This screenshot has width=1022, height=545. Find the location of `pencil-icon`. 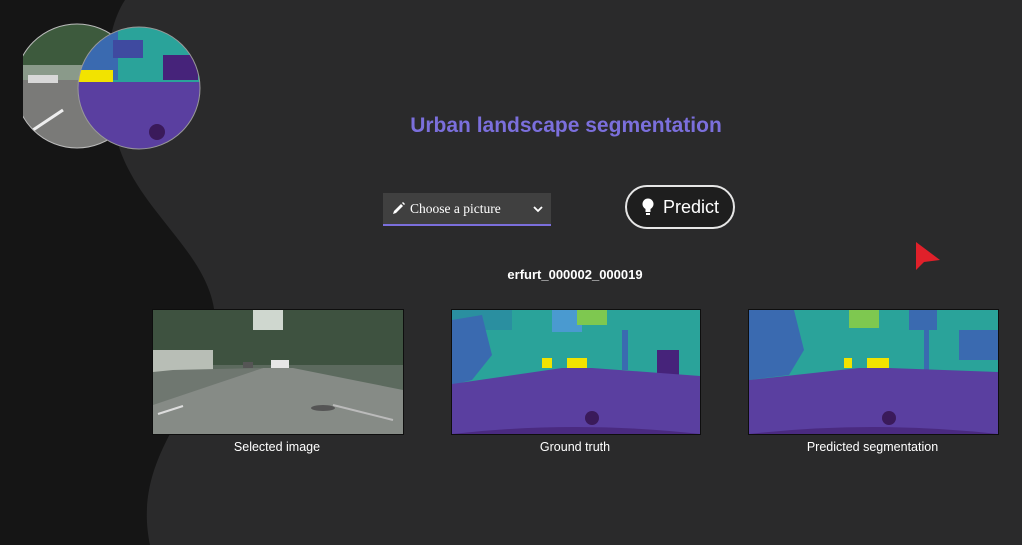

pencil-icon is located at coordinates (399, 207).